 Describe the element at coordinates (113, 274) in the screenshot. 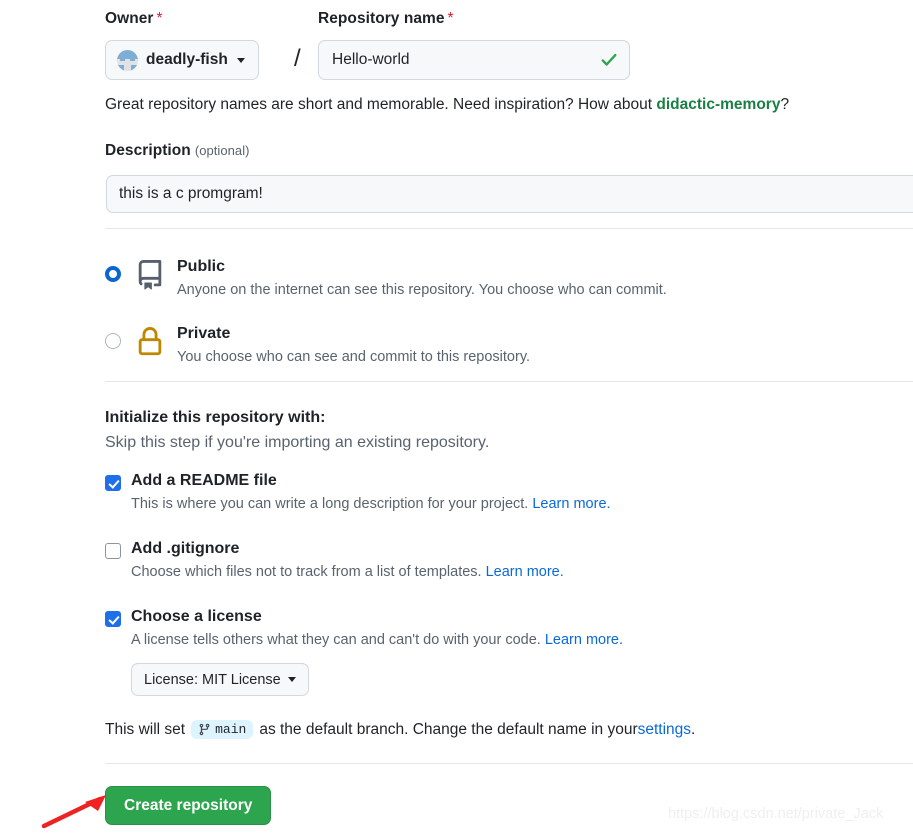

I see `radio-public` at that location.